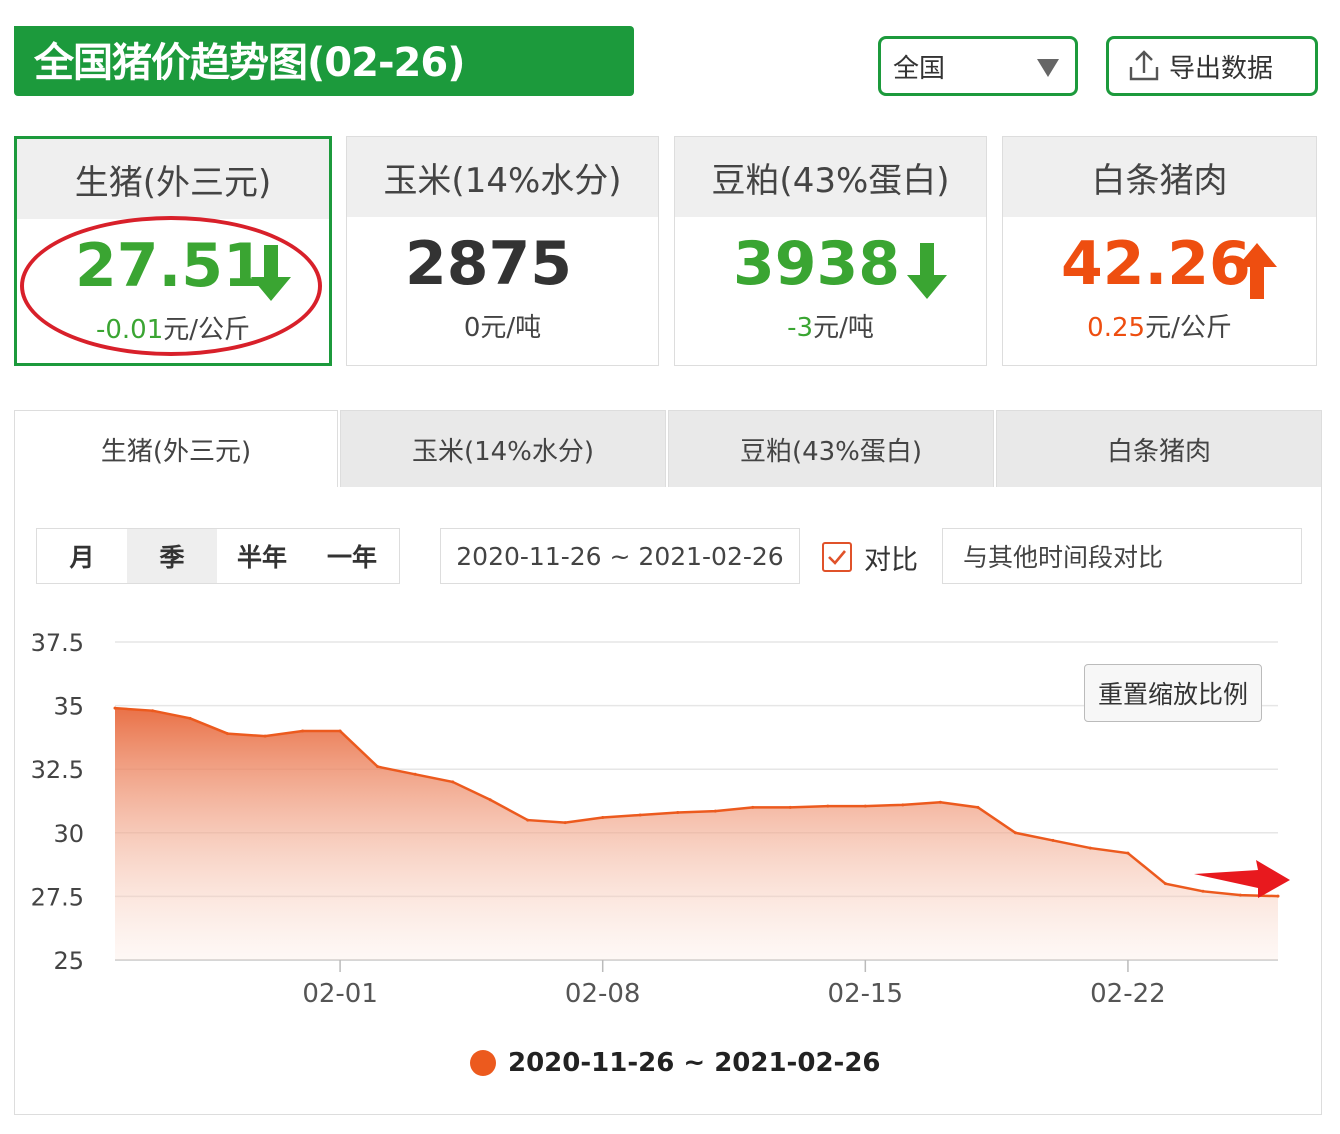 This screenshot has width=1340, height=1134. Describe the element at coordinates (502, 328) in the screenshot. I see `card-change: 0元/吨` at that location.